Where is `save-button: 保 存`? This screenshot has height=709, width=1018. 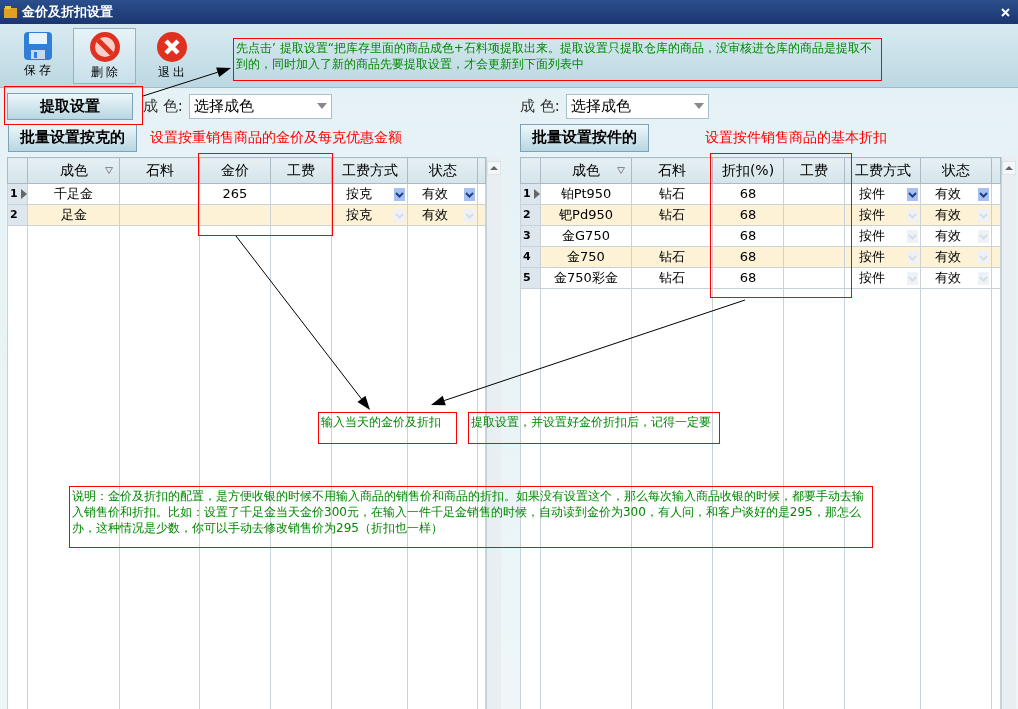 save-button: 保 存 is located at coordinates (37, 56).